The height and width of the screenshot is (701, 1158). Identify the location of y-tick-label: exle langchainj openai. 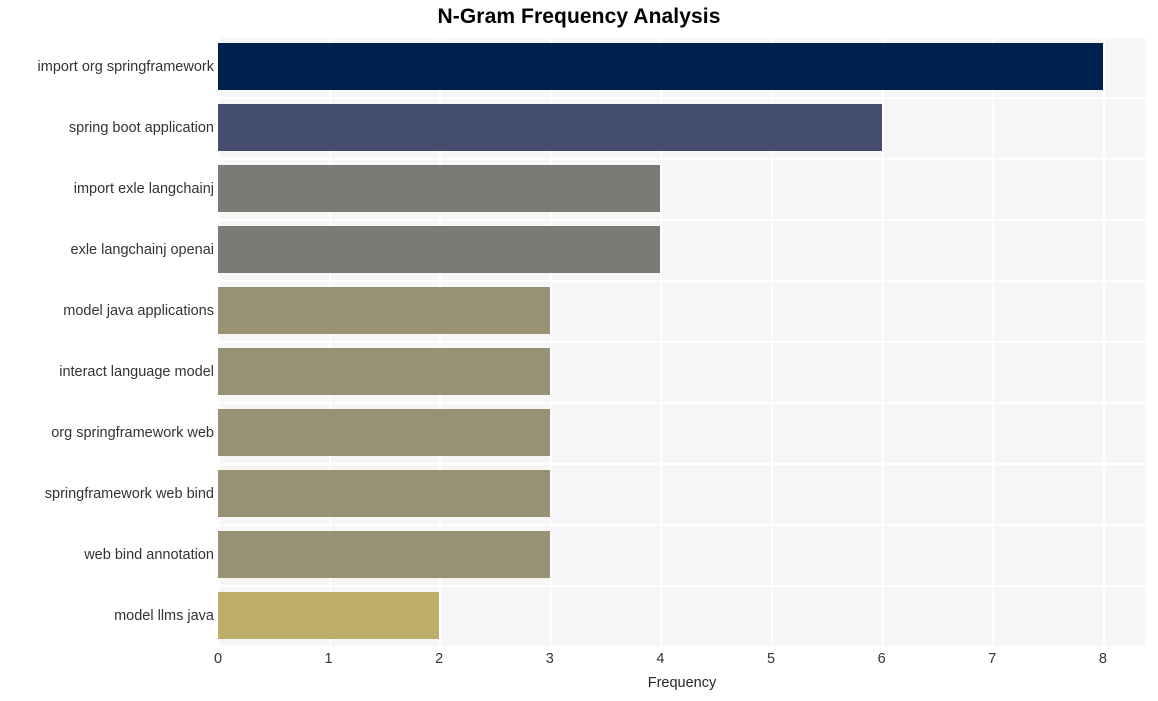
(142, 249).